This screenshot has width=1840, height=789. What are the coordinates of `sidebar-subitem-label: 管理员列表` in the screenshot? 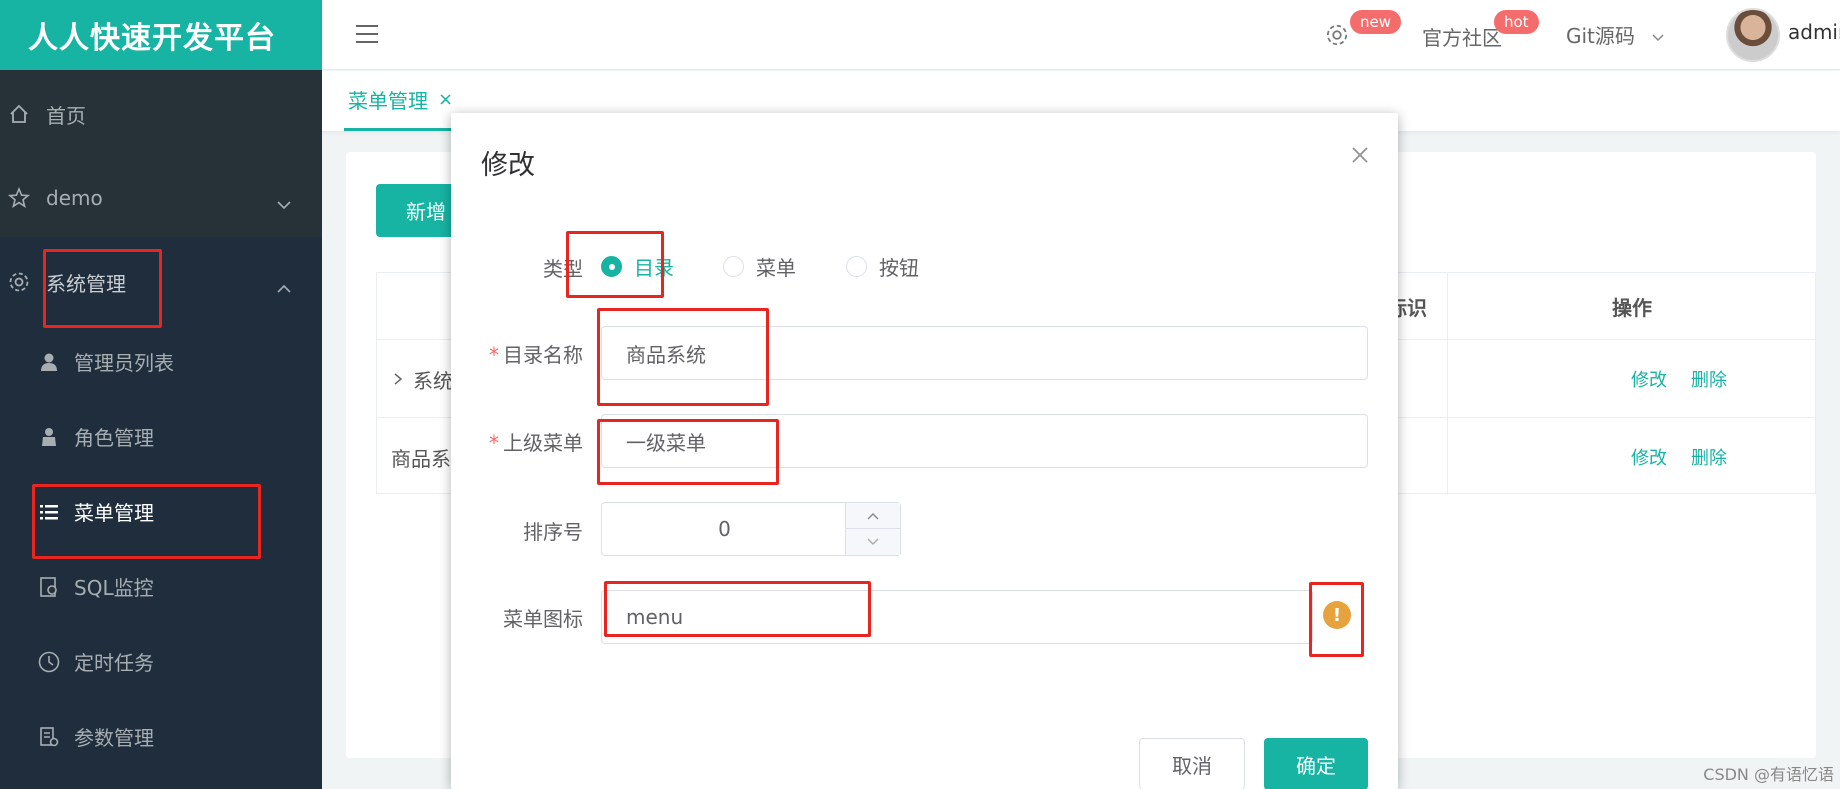 It's located at (124, 363).